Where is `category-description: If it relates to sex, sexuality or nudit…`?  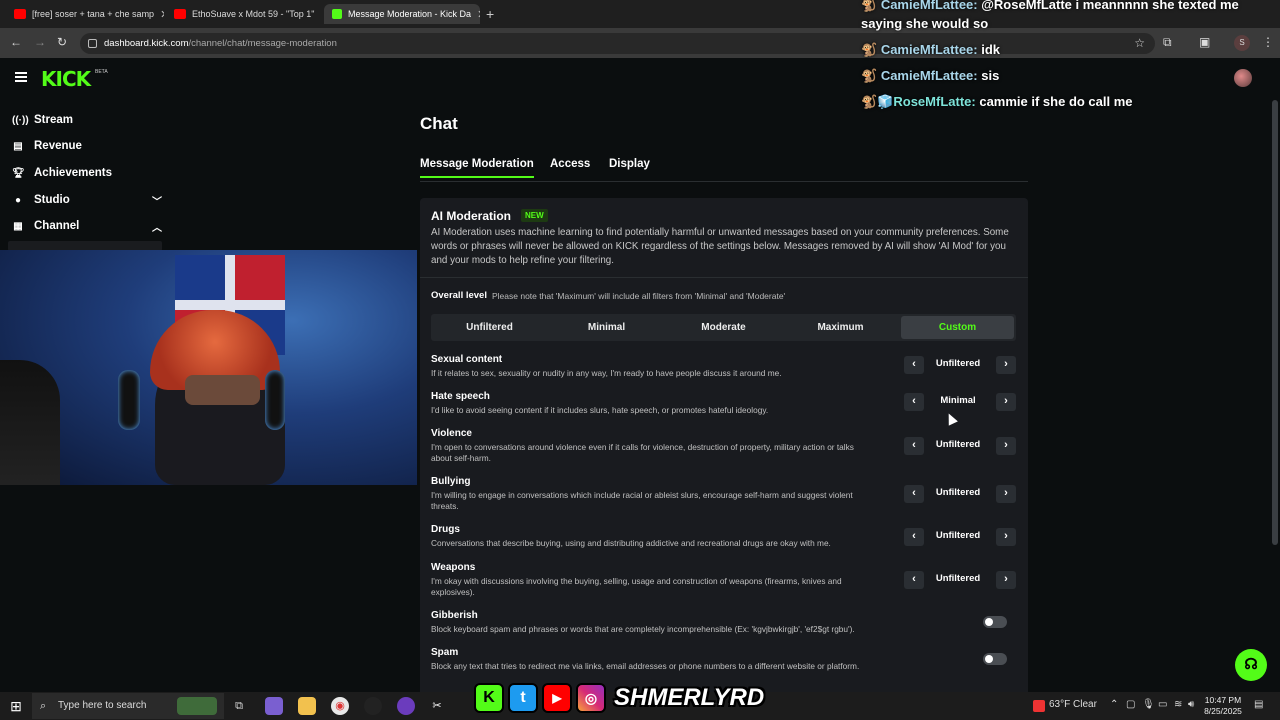 category-description: If it relates to sex, sexuality or nudit… is located at coordinates (606, 373).